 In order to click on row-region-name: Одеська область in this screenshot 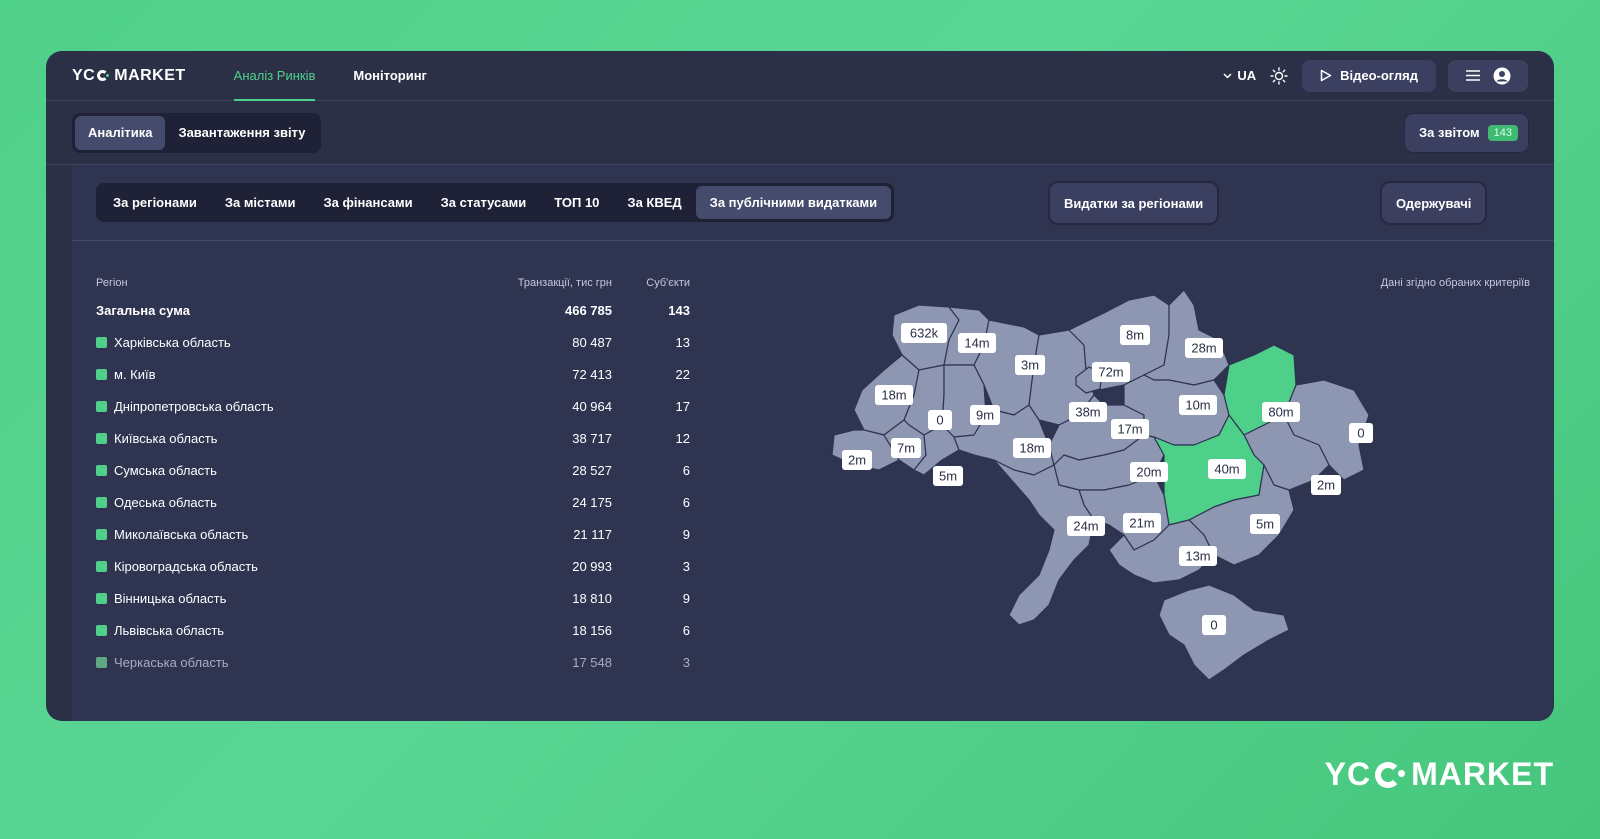, I will do `click(165, 502)`.